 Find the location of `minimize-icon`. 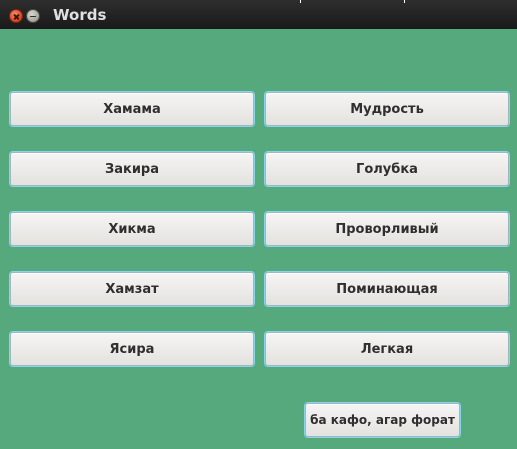

minimize-icon is located at coordinates (33, 16).